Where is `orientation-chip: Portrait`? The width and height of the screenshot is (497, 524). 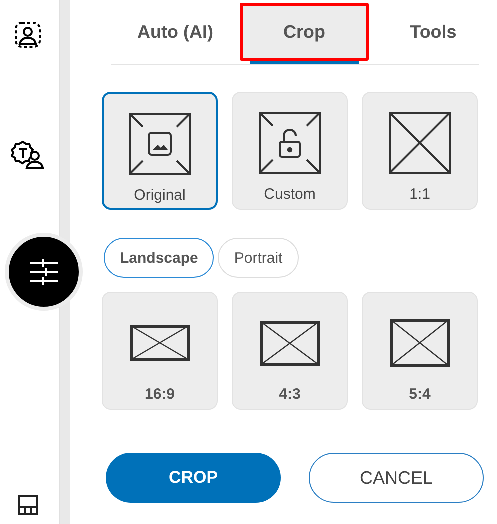
orientation-chip: Portrait is located at coordinates (258, 258).